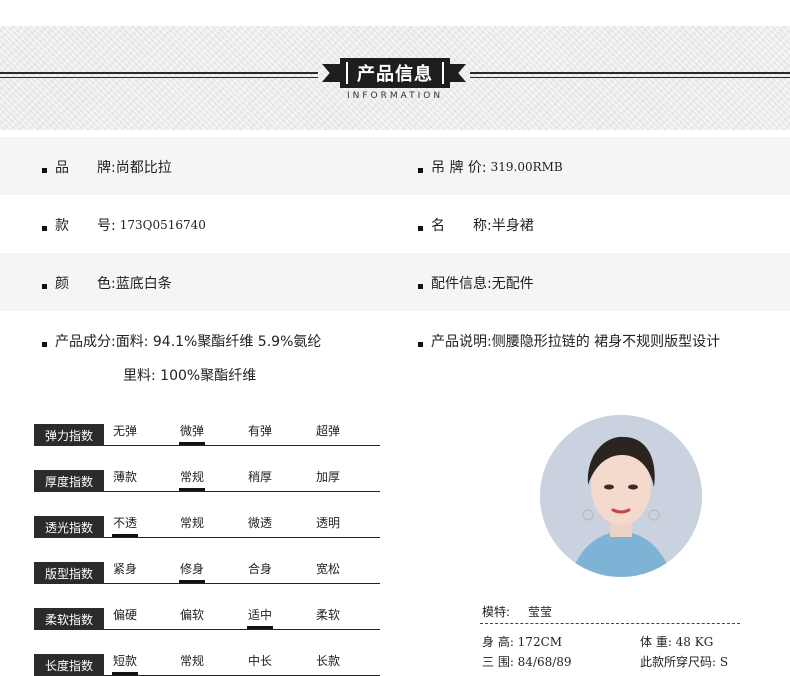 The height and width of the screenshot is (676, 790). I want to click on header-rule-left, so click(159, 73).